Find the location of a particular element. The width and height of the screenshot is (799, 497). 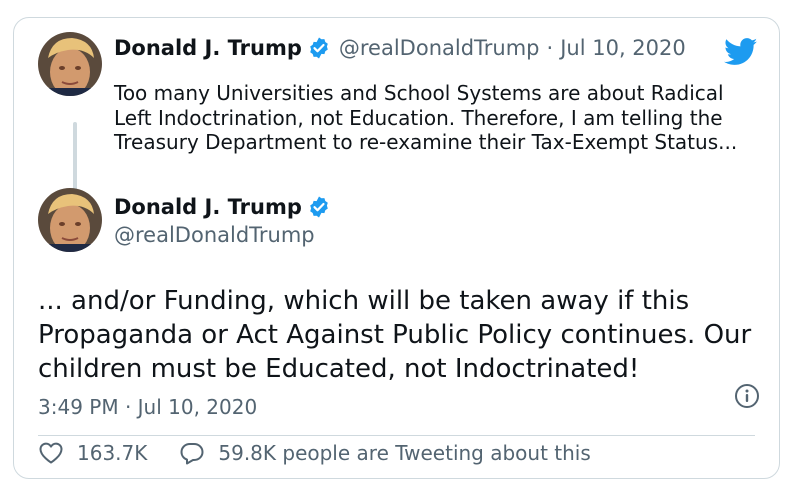

tweeting-count: 59.8K people are Tweeting about this is located at coordinates (404, 453).